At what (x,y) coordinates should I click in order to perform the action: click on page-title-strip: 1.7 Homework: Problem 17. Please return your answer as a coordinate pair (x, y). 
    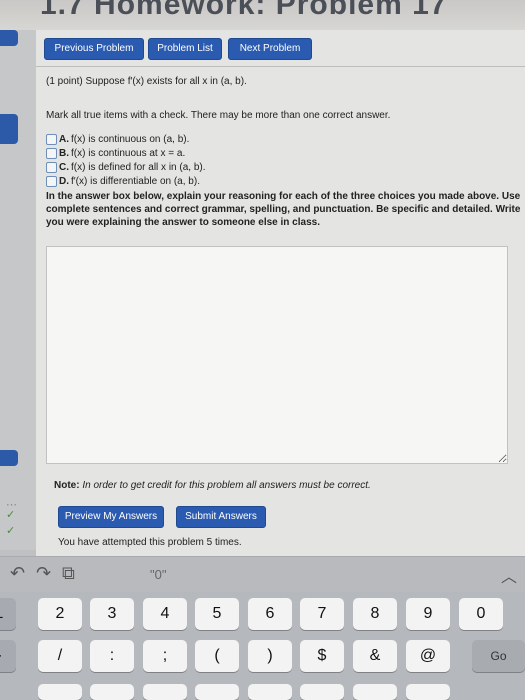
    Looking at the image, I should click on (262, 15).